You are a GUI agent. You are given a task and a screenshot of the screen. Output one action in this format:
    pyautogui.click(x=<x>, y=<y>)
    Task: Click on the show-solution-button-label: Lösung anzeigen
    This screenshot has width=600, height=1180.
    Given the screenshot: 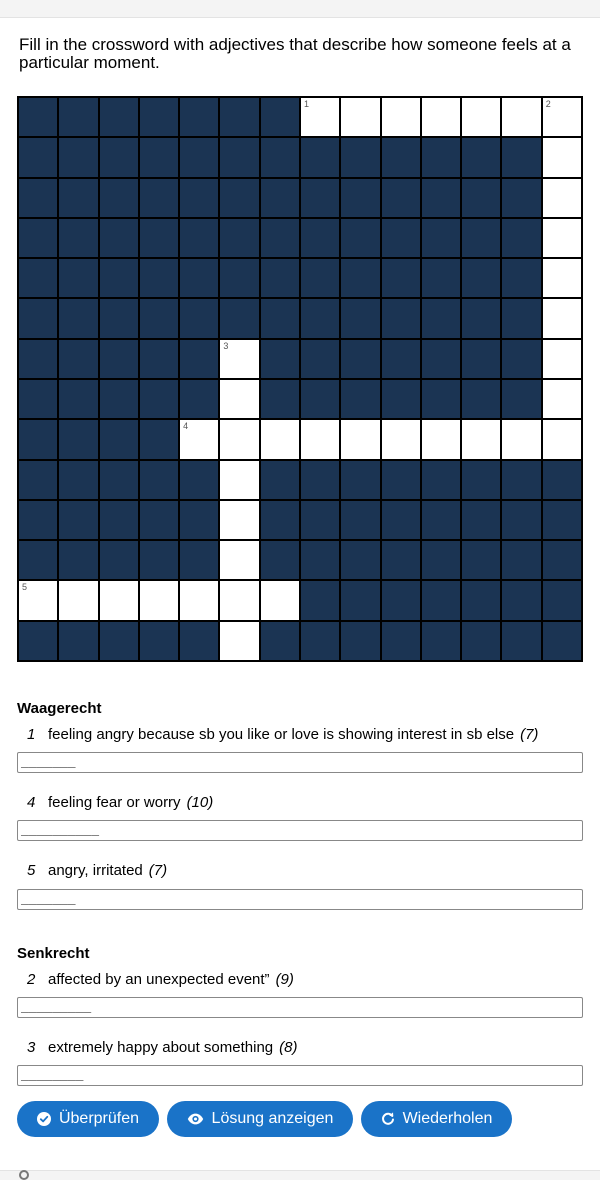 What is the action you would take?
    pyautogui.click(x=272, y=1118)
    